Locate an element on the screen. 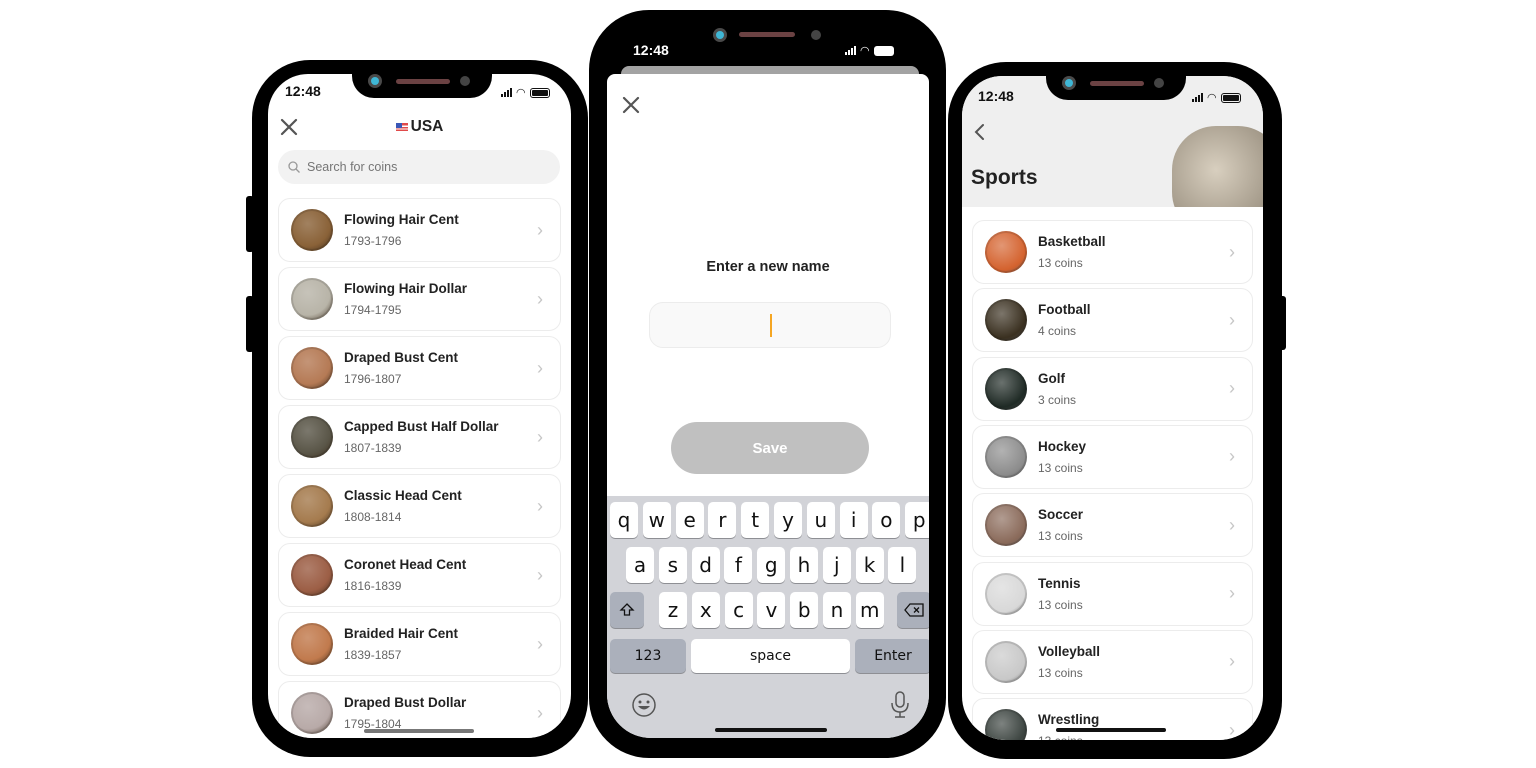 The height and width of the screenshot is (768, 1536). key-l: l is located at coordinates (902, 565).